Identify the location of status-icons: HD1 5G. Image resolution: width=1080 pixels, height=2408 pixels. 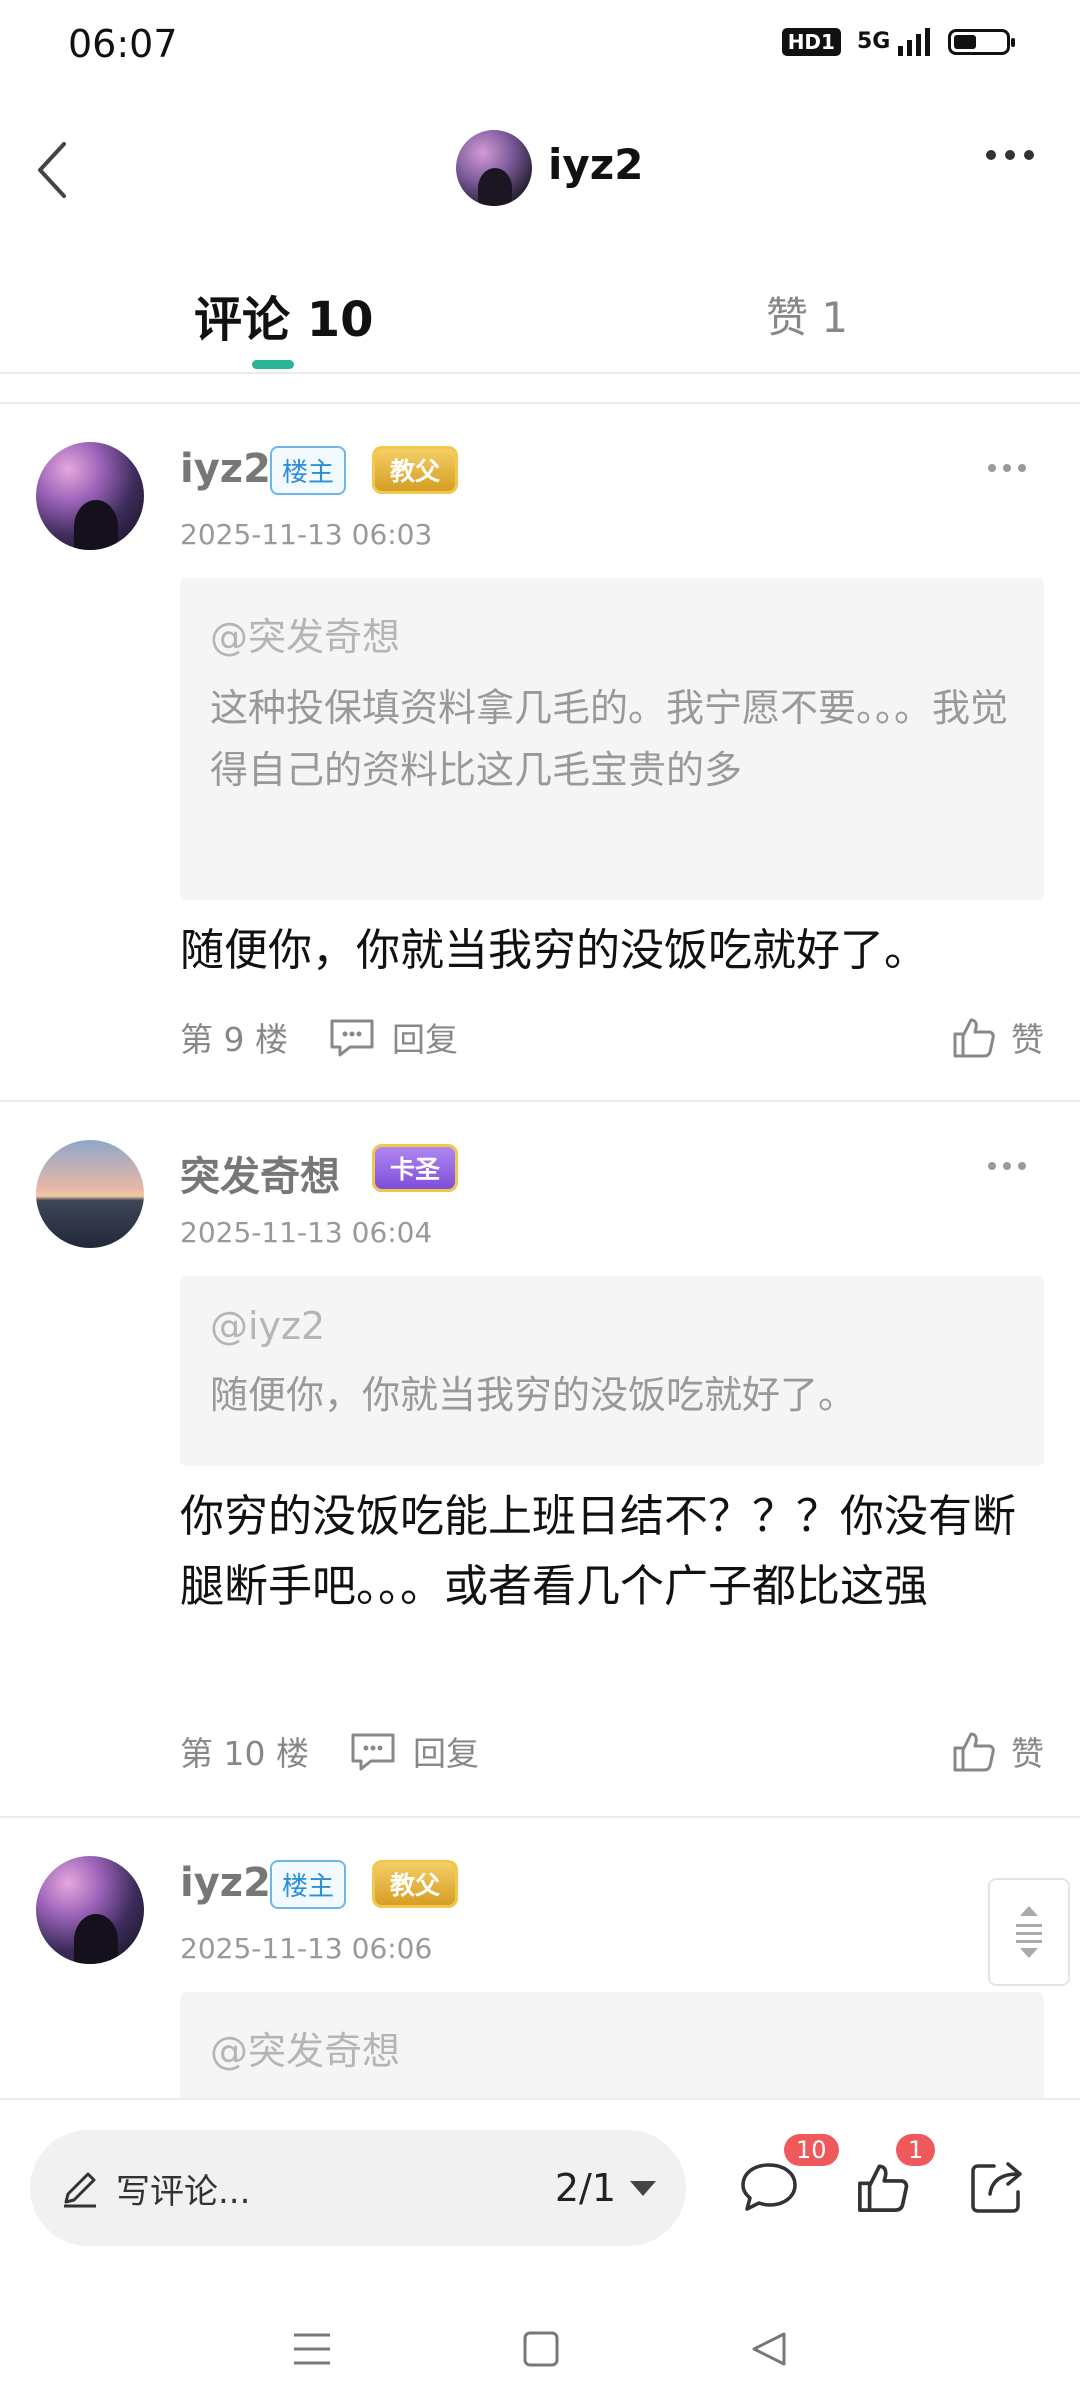
(898, 42).